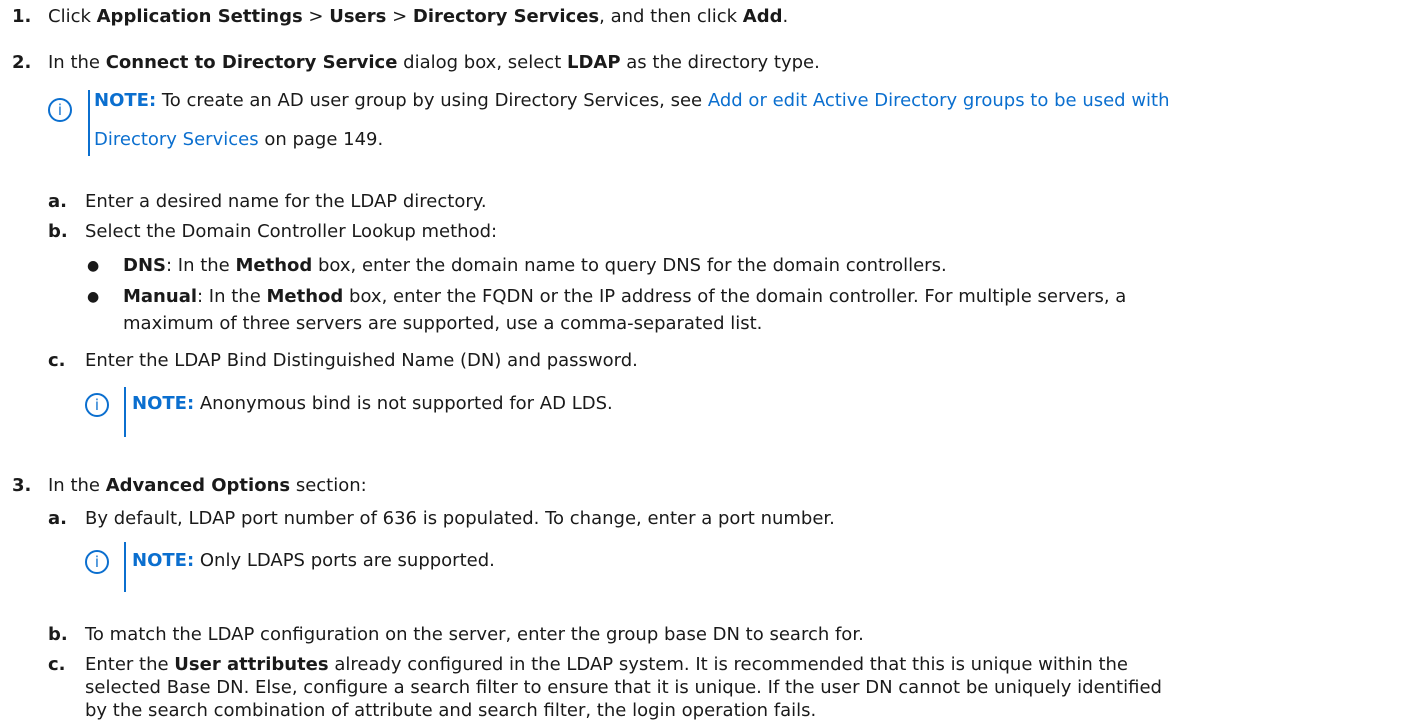 The height and width of the screenshot is (722, 1409). I want to click on manual-label: Manual, so click(160, 296).